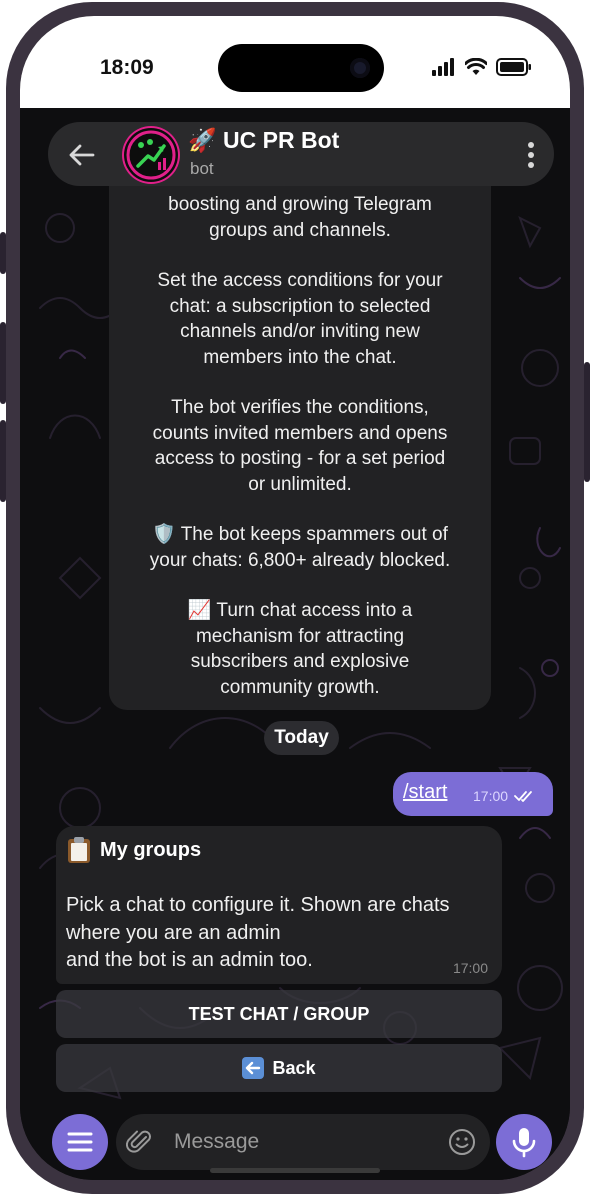 The image size is (590, 1198). I want to click on chat-subtitle: bot, so click(202, 168).